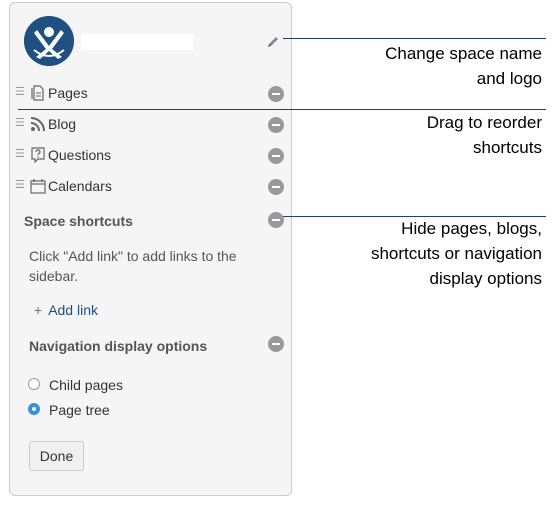  Describe the element at coordinates (507, 147) in the screenshot. I see `callout-line: shortcuts` at that location.